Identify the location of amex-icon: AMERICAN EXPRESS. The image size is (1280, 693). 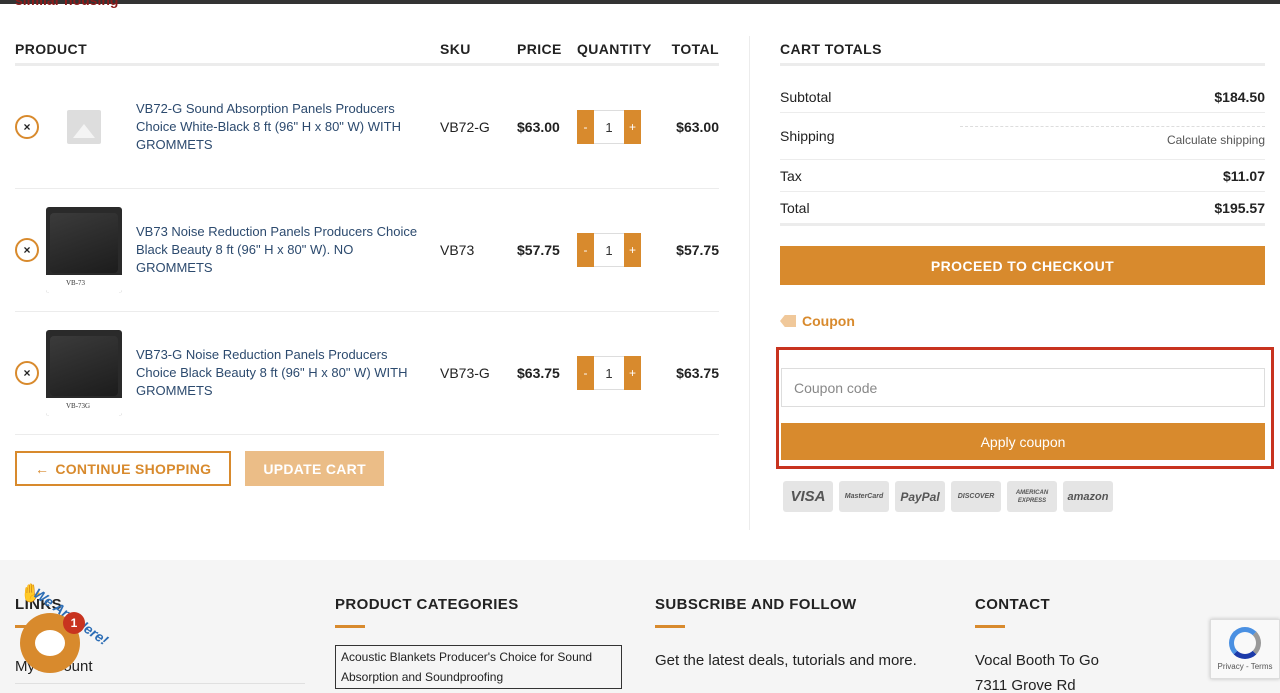
(1032, 496).